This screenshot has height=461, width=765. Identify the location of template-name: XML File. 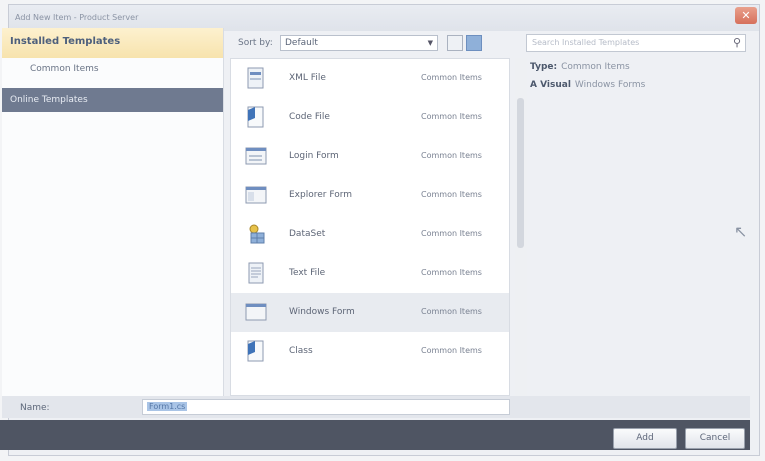
(307, 78).